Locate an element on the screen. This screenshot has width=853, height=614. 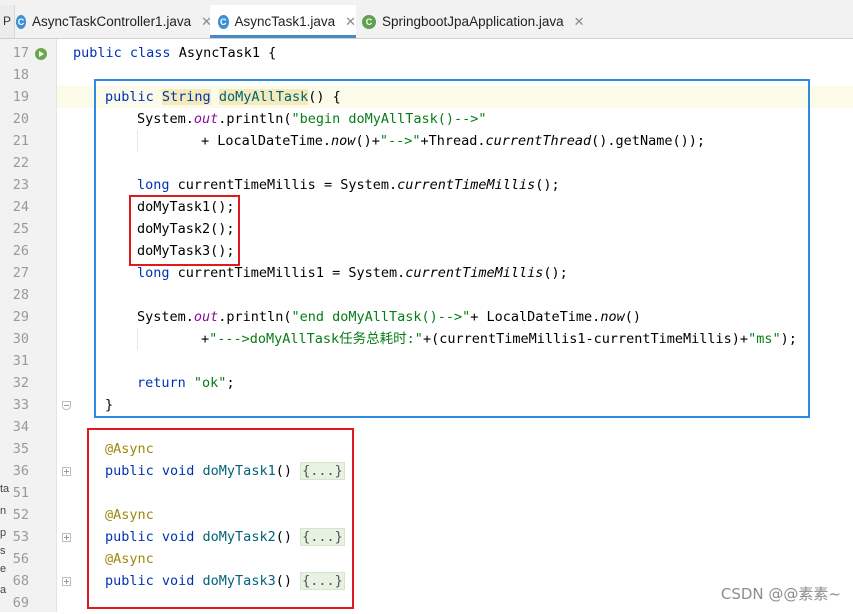
gutter-line: 27 is located at coordinates (20, 273).